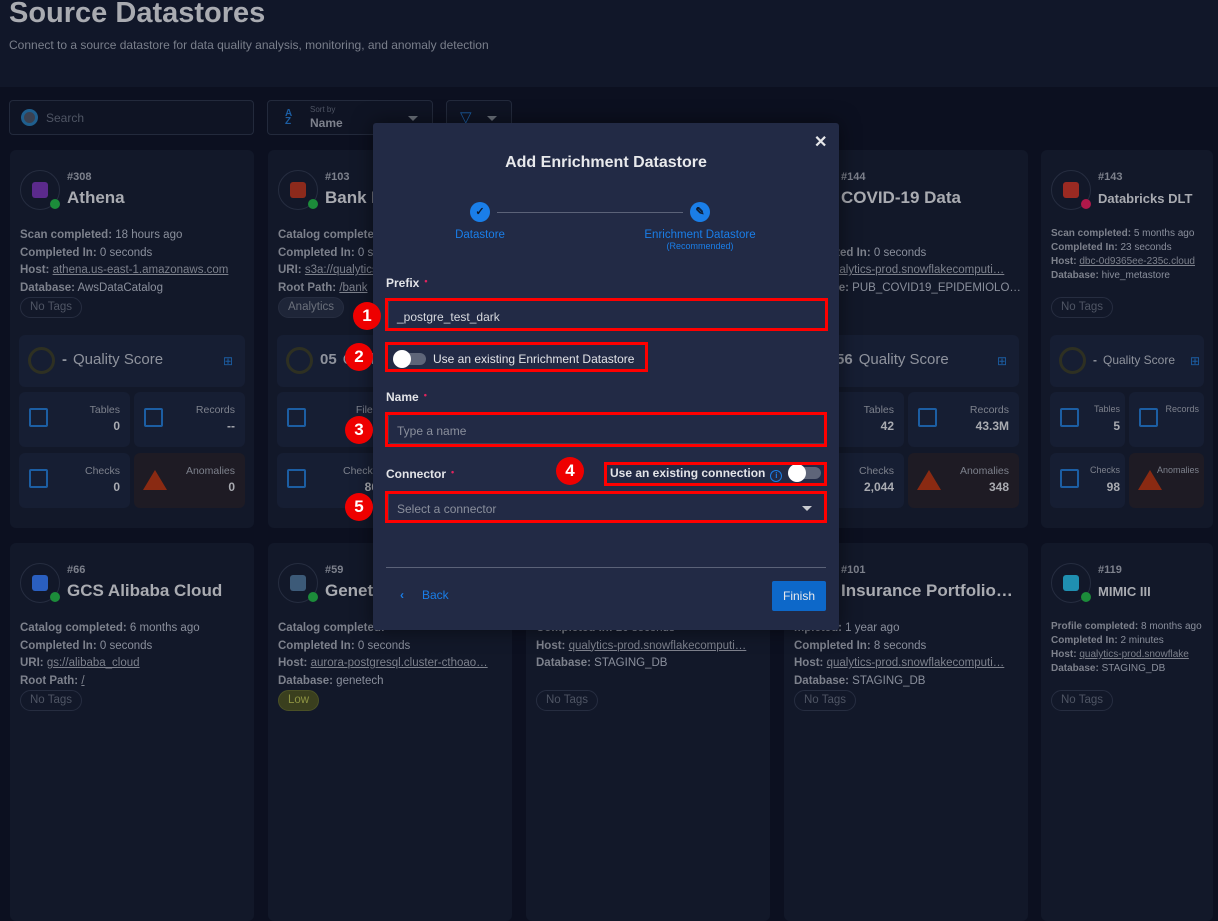  Describe the element at coordinates (853, 177) in the screenshot. I see `datastore-id: #144` at that location.